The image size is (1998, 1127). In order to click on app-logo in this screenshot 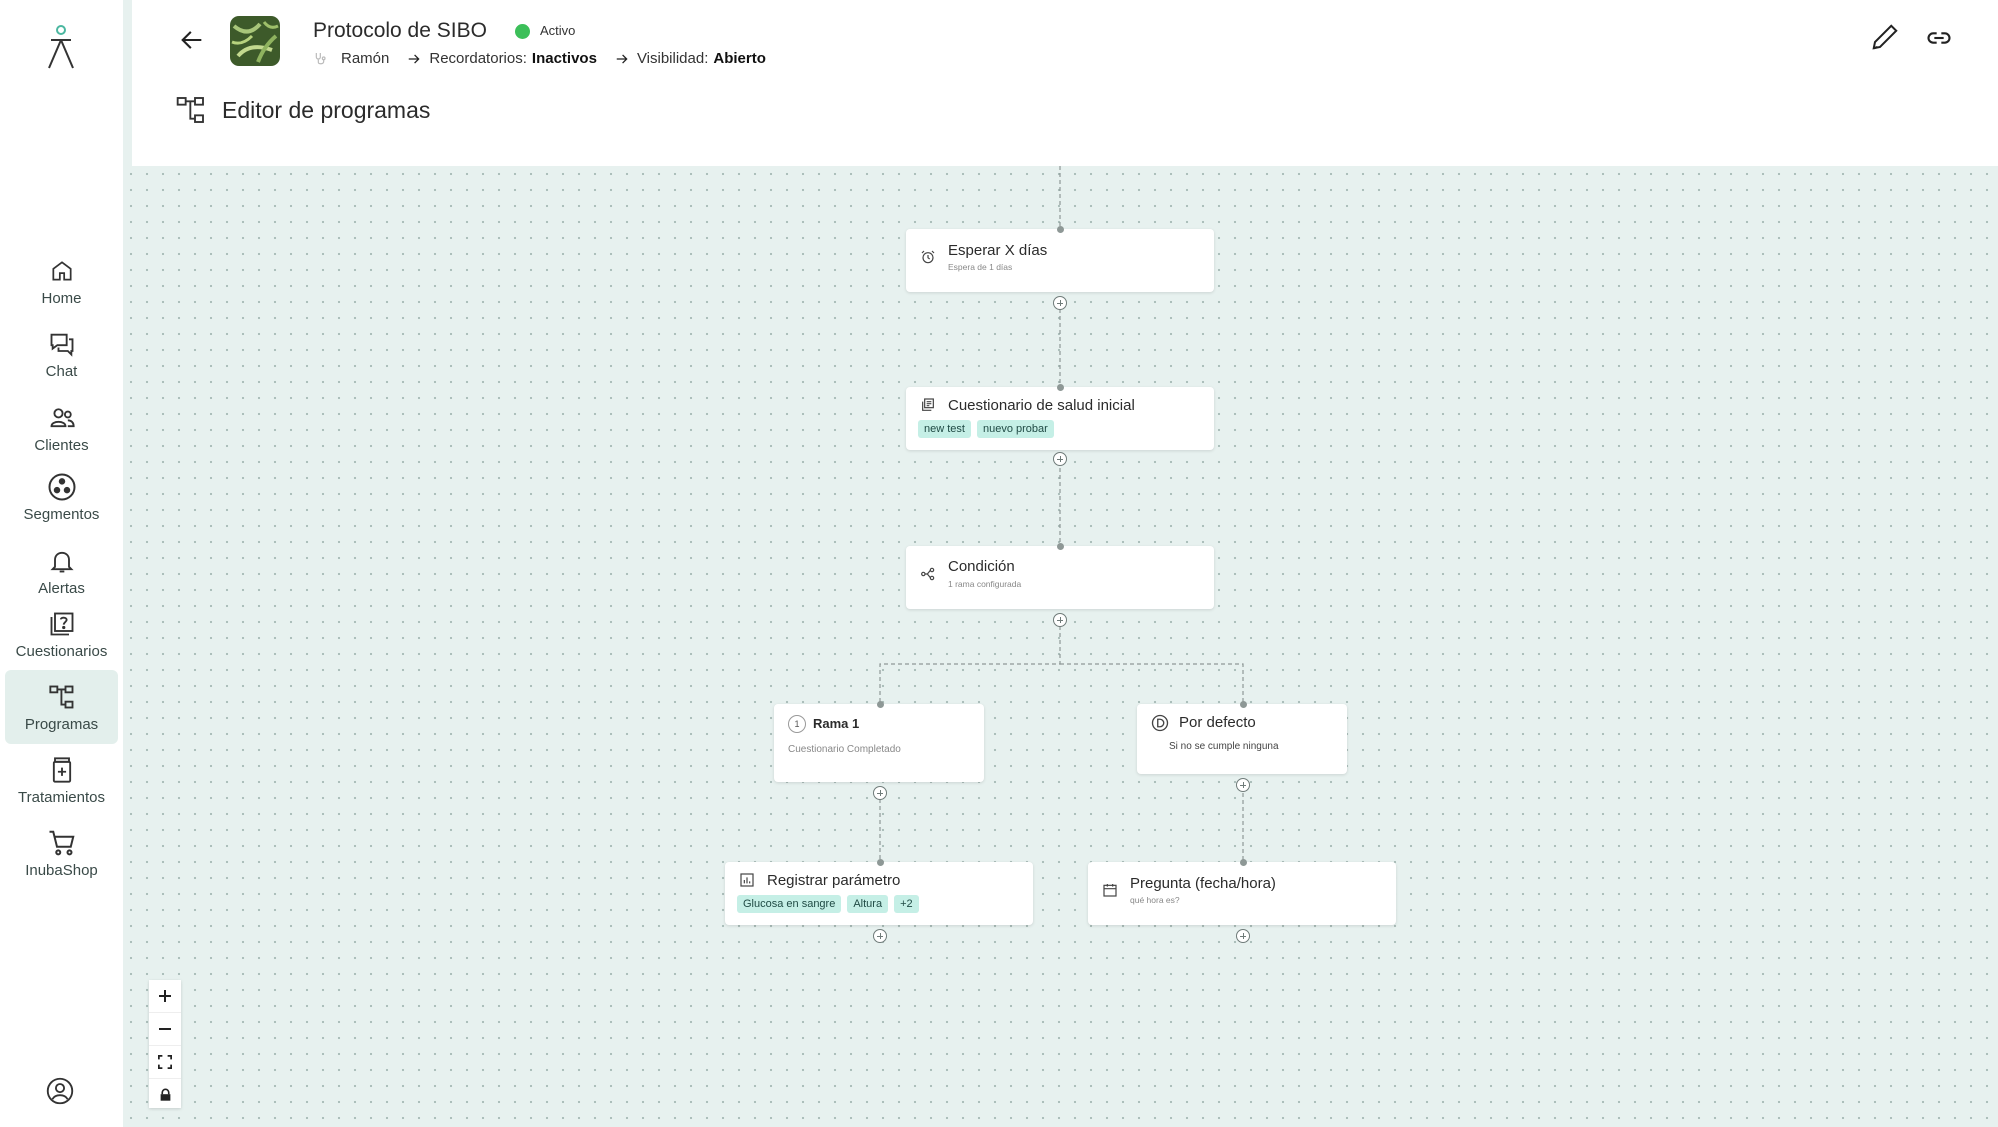, I will do `click(61, 47)`.